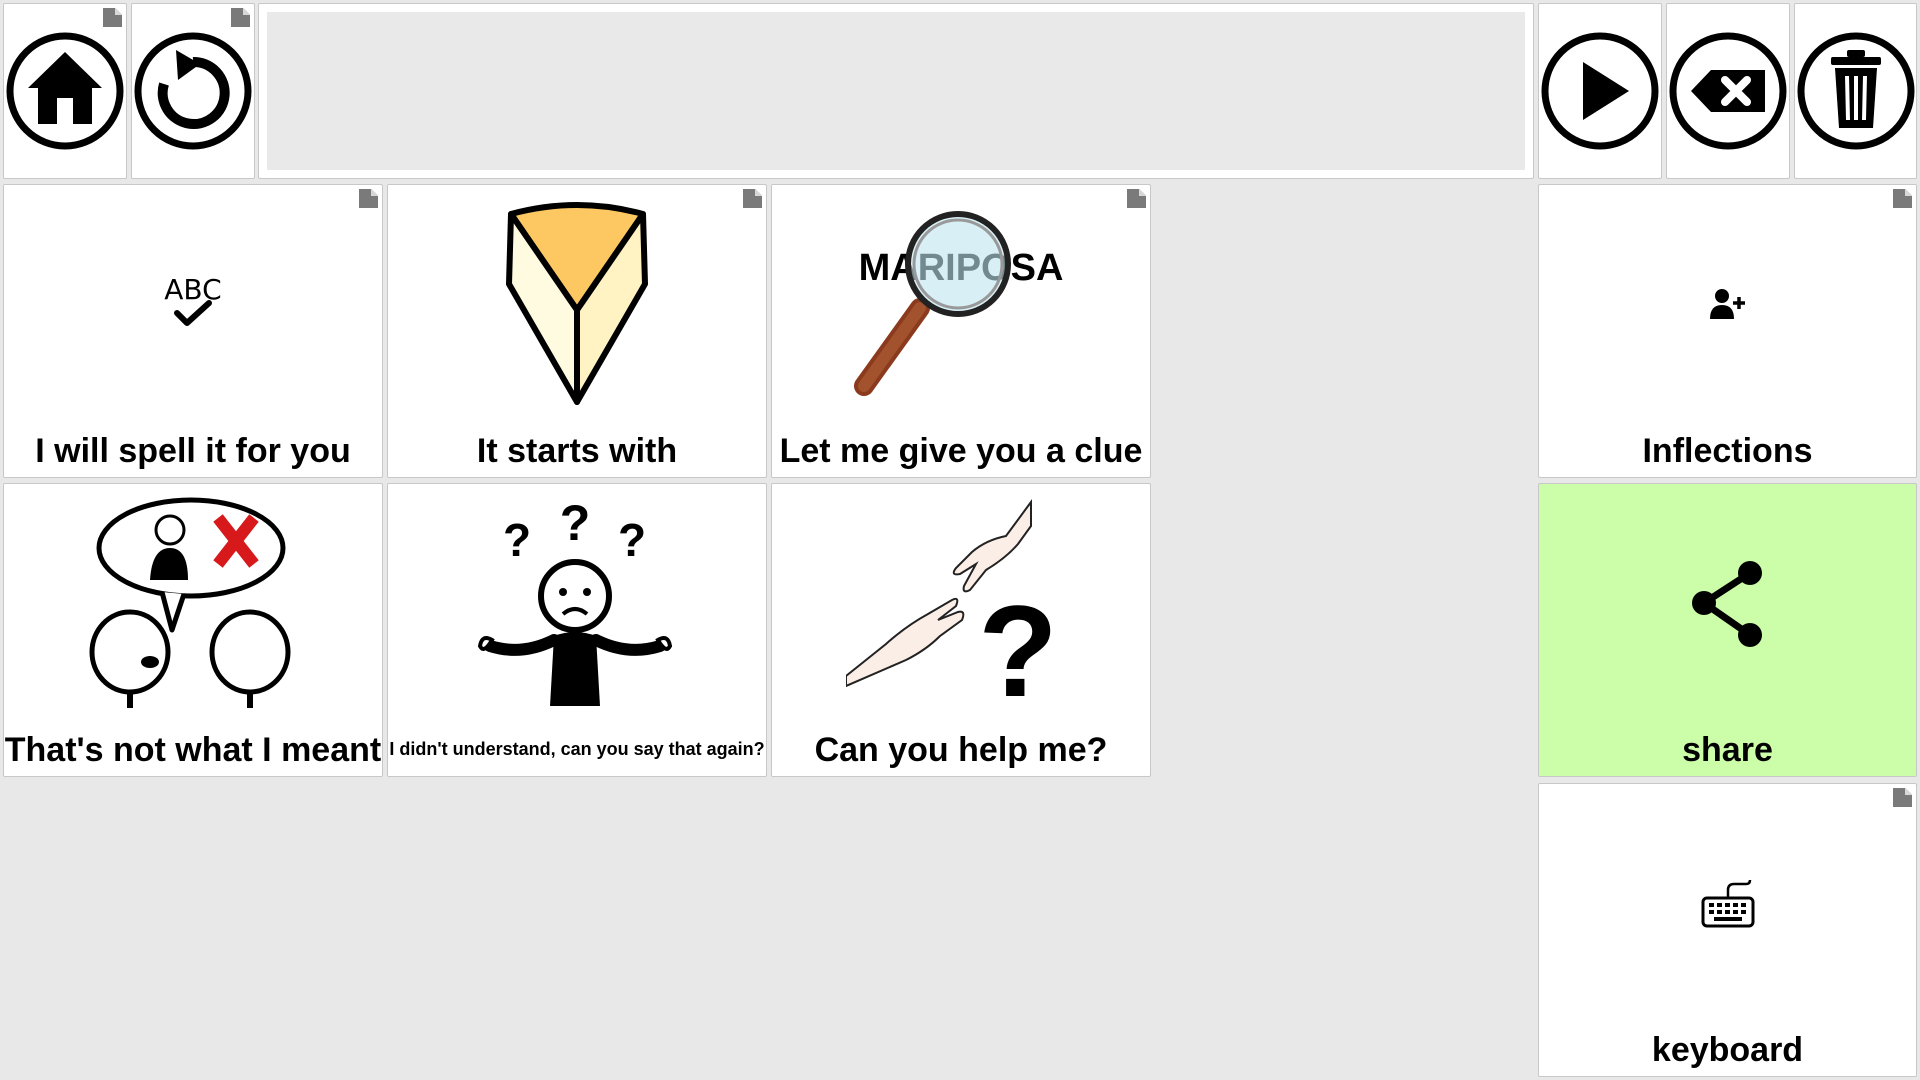 Image resolution: width=1920 pixels, height=1080 pixels. I want to click on undo-icon, so click(193, 91).